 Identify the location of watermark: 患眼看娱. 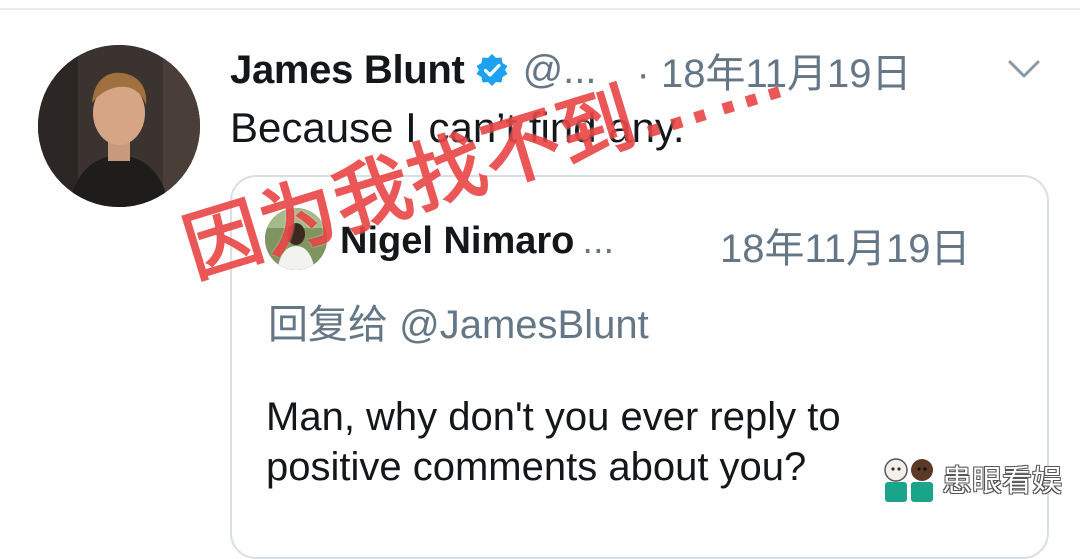
(972, 478).